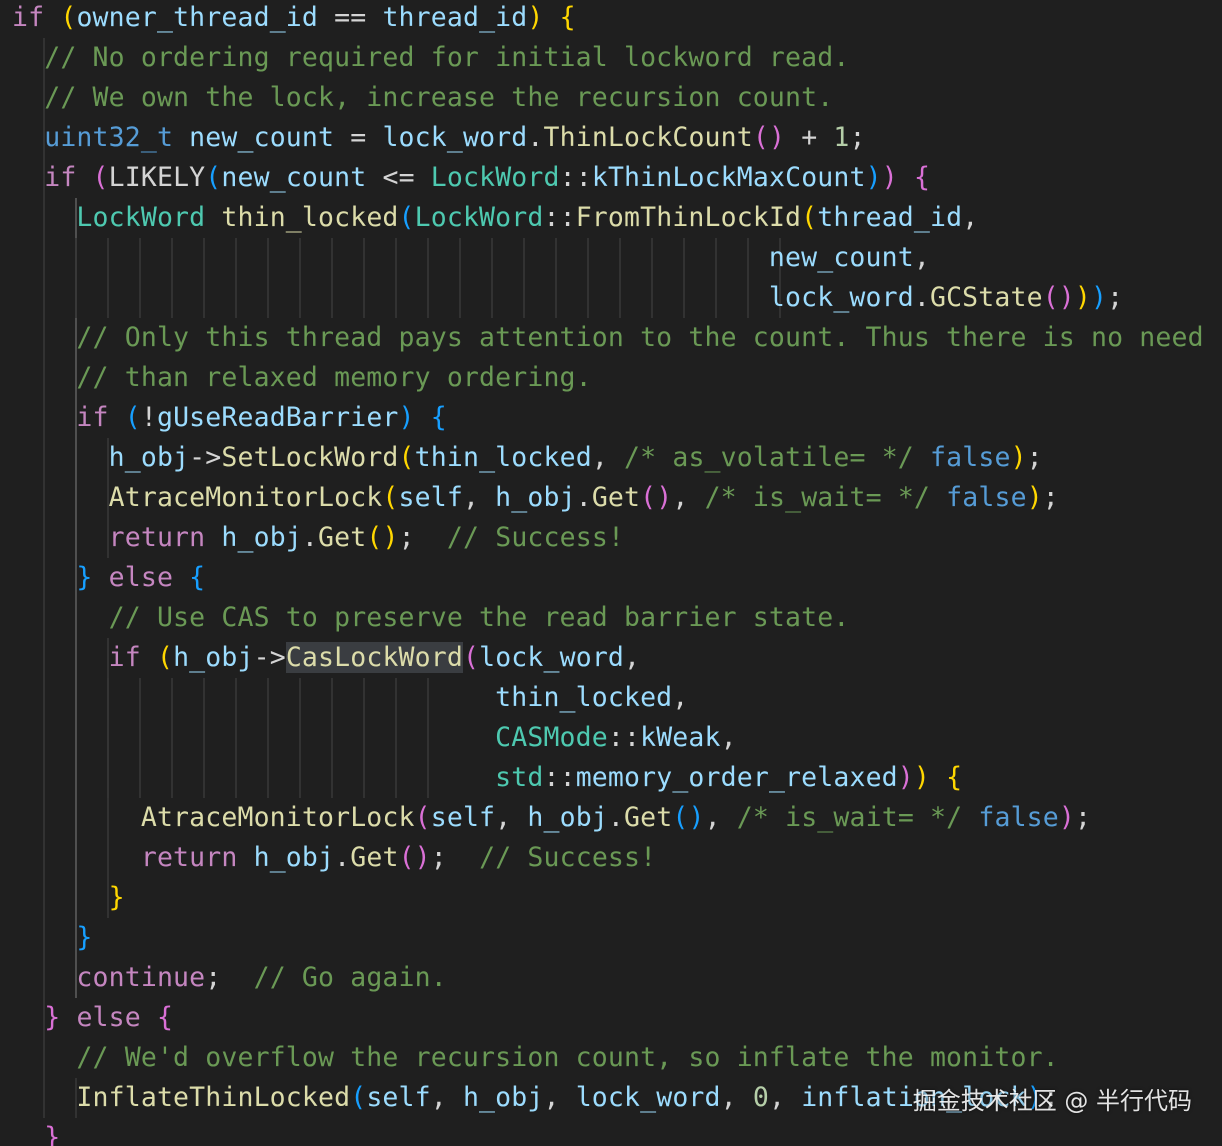 Image resolution: width=1222 pixels, height=1146 pixels. Describe the element at coordinates (109, 137) in the screenshot. I see `code-token: uint32_t` at that location.